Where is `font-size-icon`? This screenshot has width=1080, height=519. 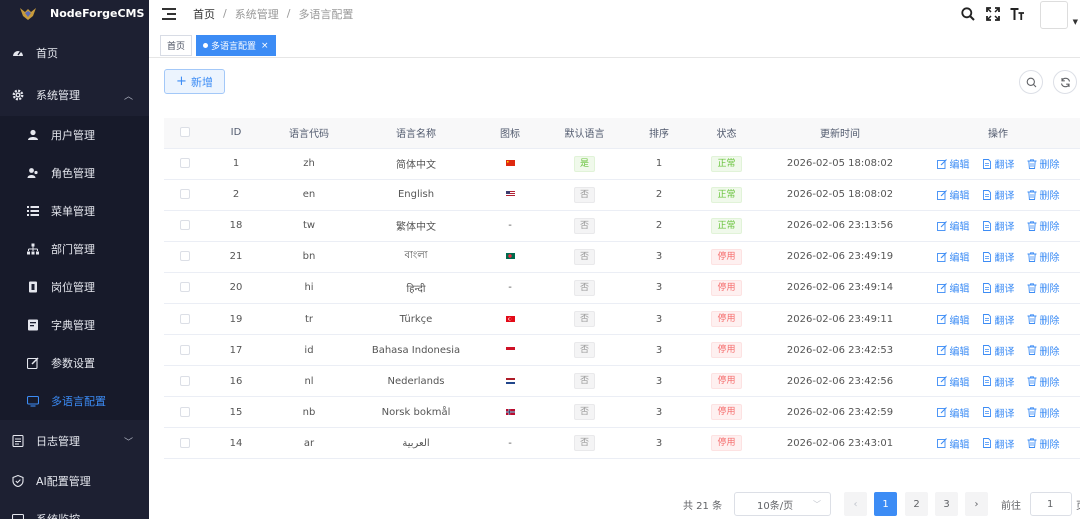
font-size-icon is located at coordinates (1018, 14).